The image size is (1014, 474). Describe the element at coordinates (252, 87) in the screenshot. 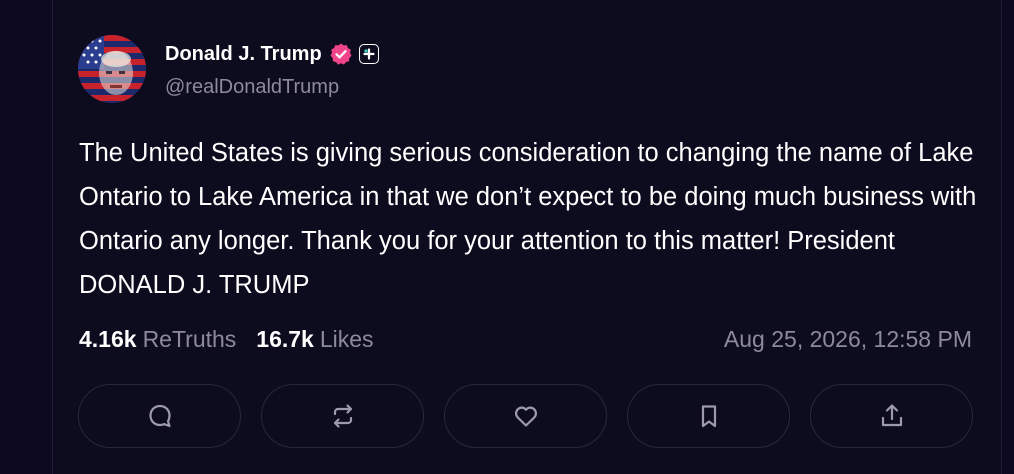

I see `author-handle: @realDonaldTrump` at that location.